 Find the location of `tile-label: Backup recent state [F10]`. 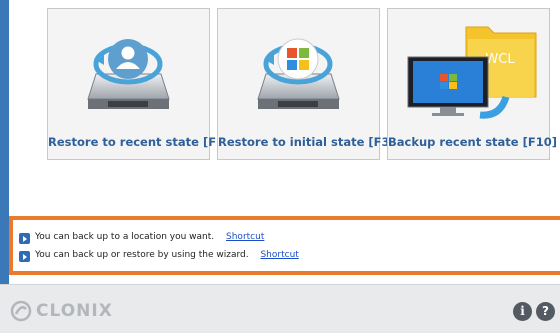

tile-label: Backup recent state [F10] is located at coordinates (472, 142).